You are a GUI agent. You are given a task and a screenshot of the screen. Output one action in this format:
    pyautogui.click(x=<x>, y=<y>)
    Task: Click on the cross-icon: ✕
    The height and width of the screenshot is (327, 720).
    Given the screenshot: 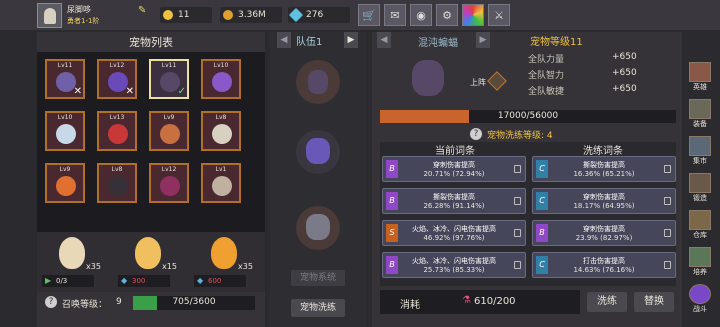 What is the action you would take?
    pyautogui.click(x=129, y=91)
    